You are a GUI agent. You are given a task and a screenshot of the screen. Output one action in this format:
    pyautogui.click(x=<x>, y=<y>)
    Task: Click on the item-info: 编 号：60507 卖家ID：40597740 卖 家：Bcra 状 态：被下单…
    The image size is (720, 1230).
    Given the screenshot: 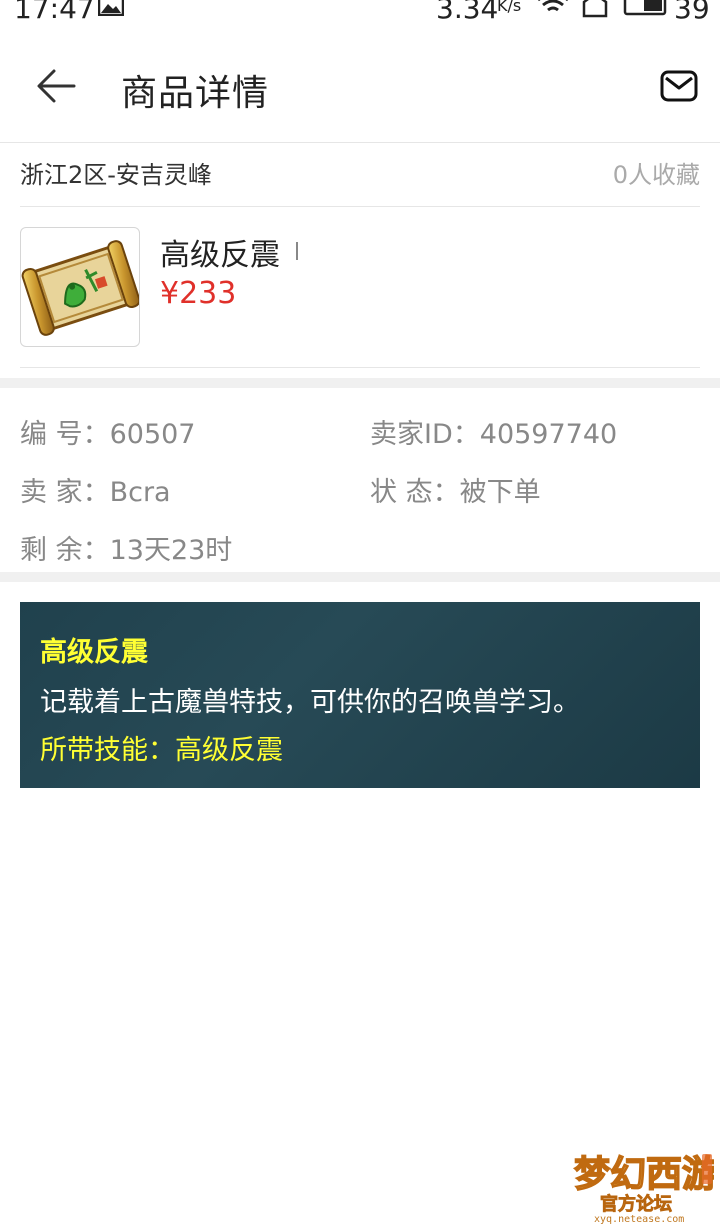 What is the action you would take?
    pyautogui.click(x=360, y=484)
    